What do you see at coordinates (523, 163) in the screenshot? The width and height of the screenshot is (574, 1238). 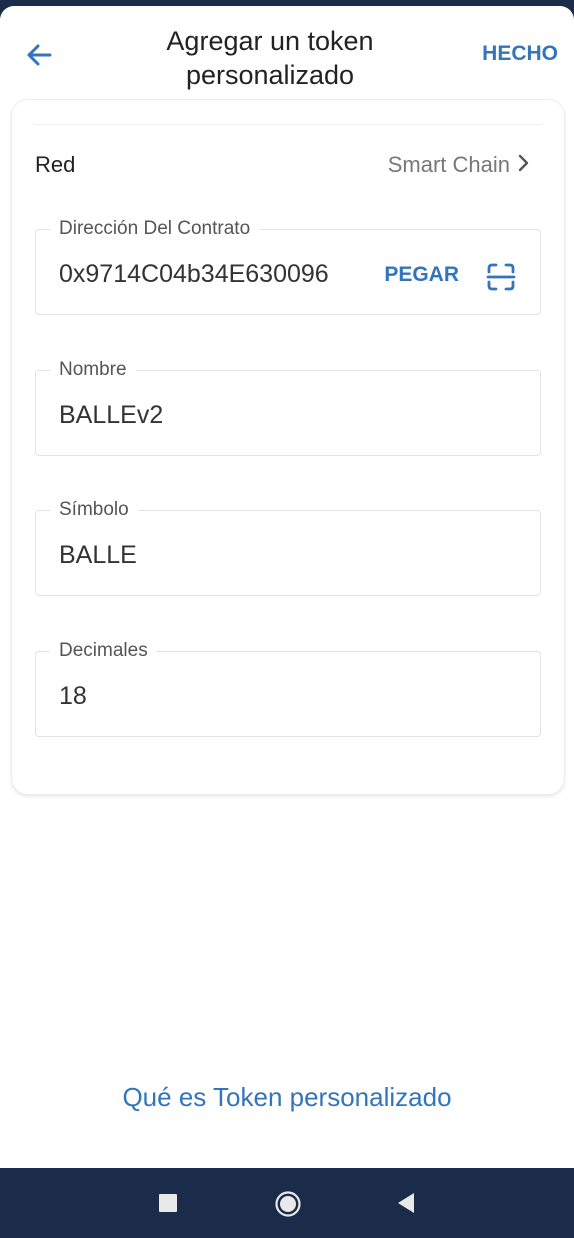 I see `chevron-right-icon` at bounding box center [523, 163].